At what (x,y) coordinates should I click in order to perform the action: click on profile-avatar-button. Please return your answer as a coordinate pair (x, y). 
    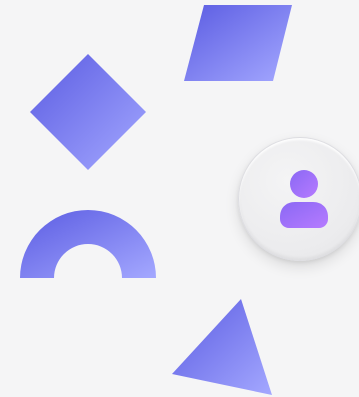
    Looking at the image, I should click on (298, 199).